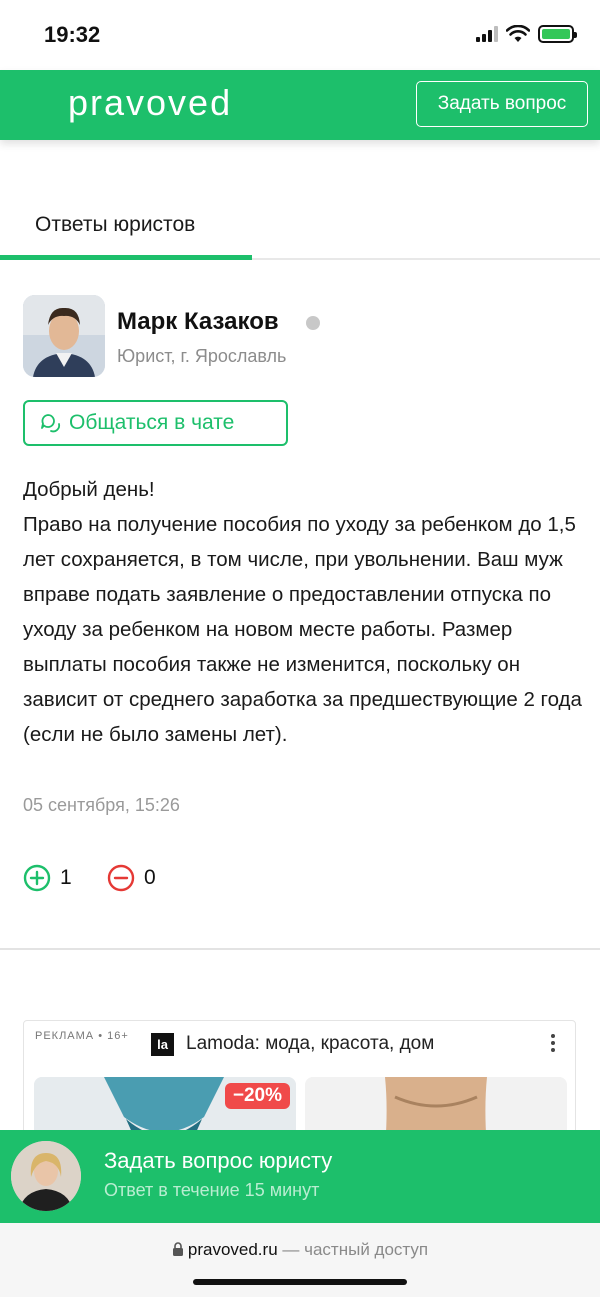 The height and width of the screenshot is (1297, 600). Describe the element at coordinates (150, 103) in the screenshot. I see `pravoved-logo: pravoved` at that location.